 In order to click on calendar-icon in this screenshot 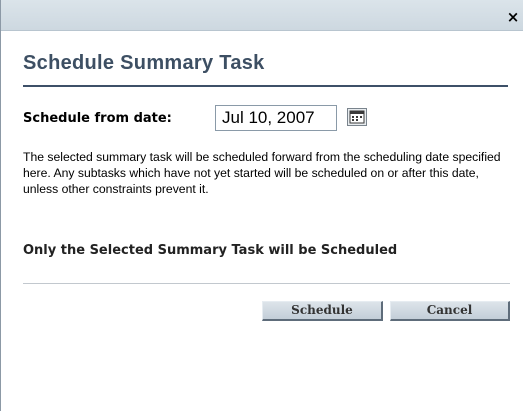, I will do `click(357, 117)`.